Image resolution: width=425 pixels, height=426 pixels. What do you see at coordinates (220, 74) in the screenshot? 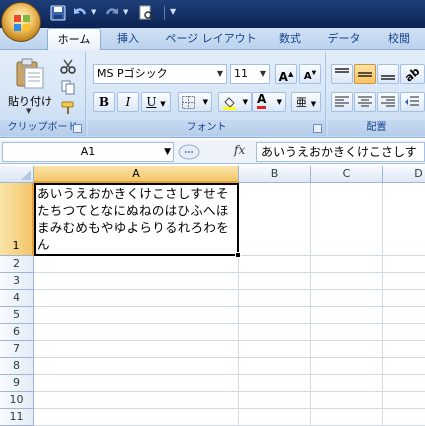
I see `font-name-dropdown-icon: ▼` at bounding box center [220, 74].